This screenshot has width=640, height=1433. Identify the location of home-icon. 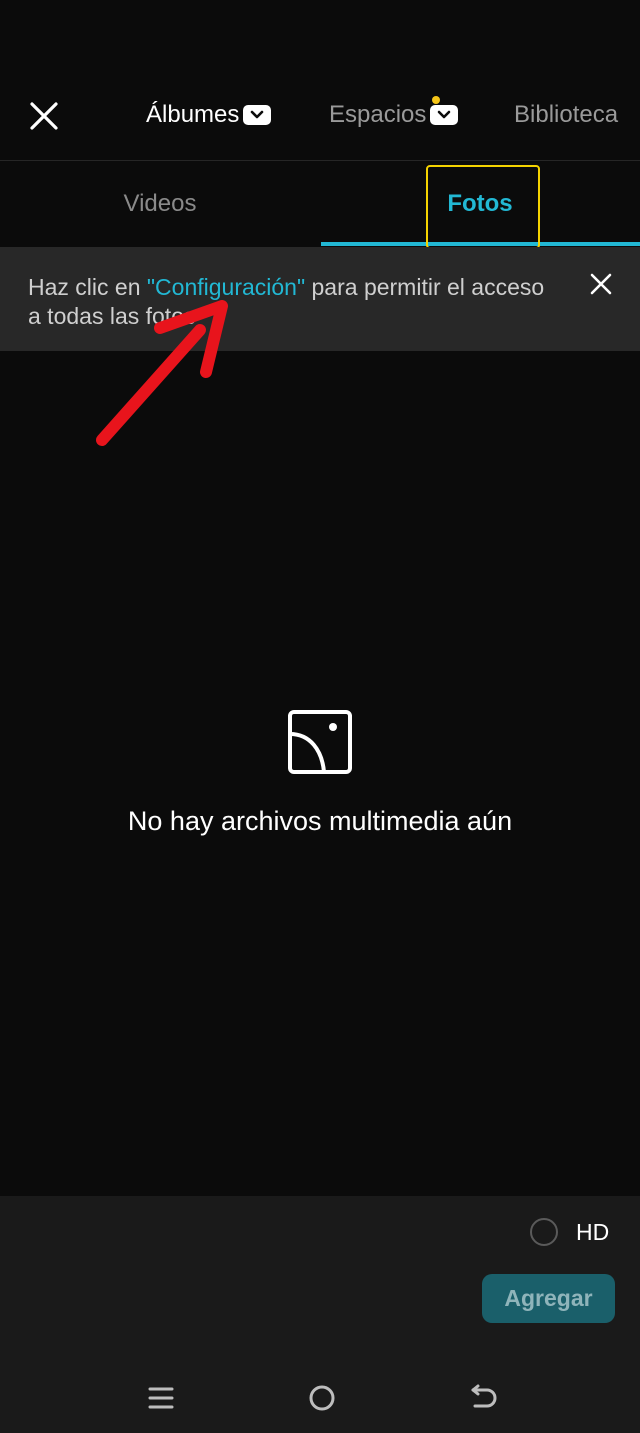
(322, 1398).